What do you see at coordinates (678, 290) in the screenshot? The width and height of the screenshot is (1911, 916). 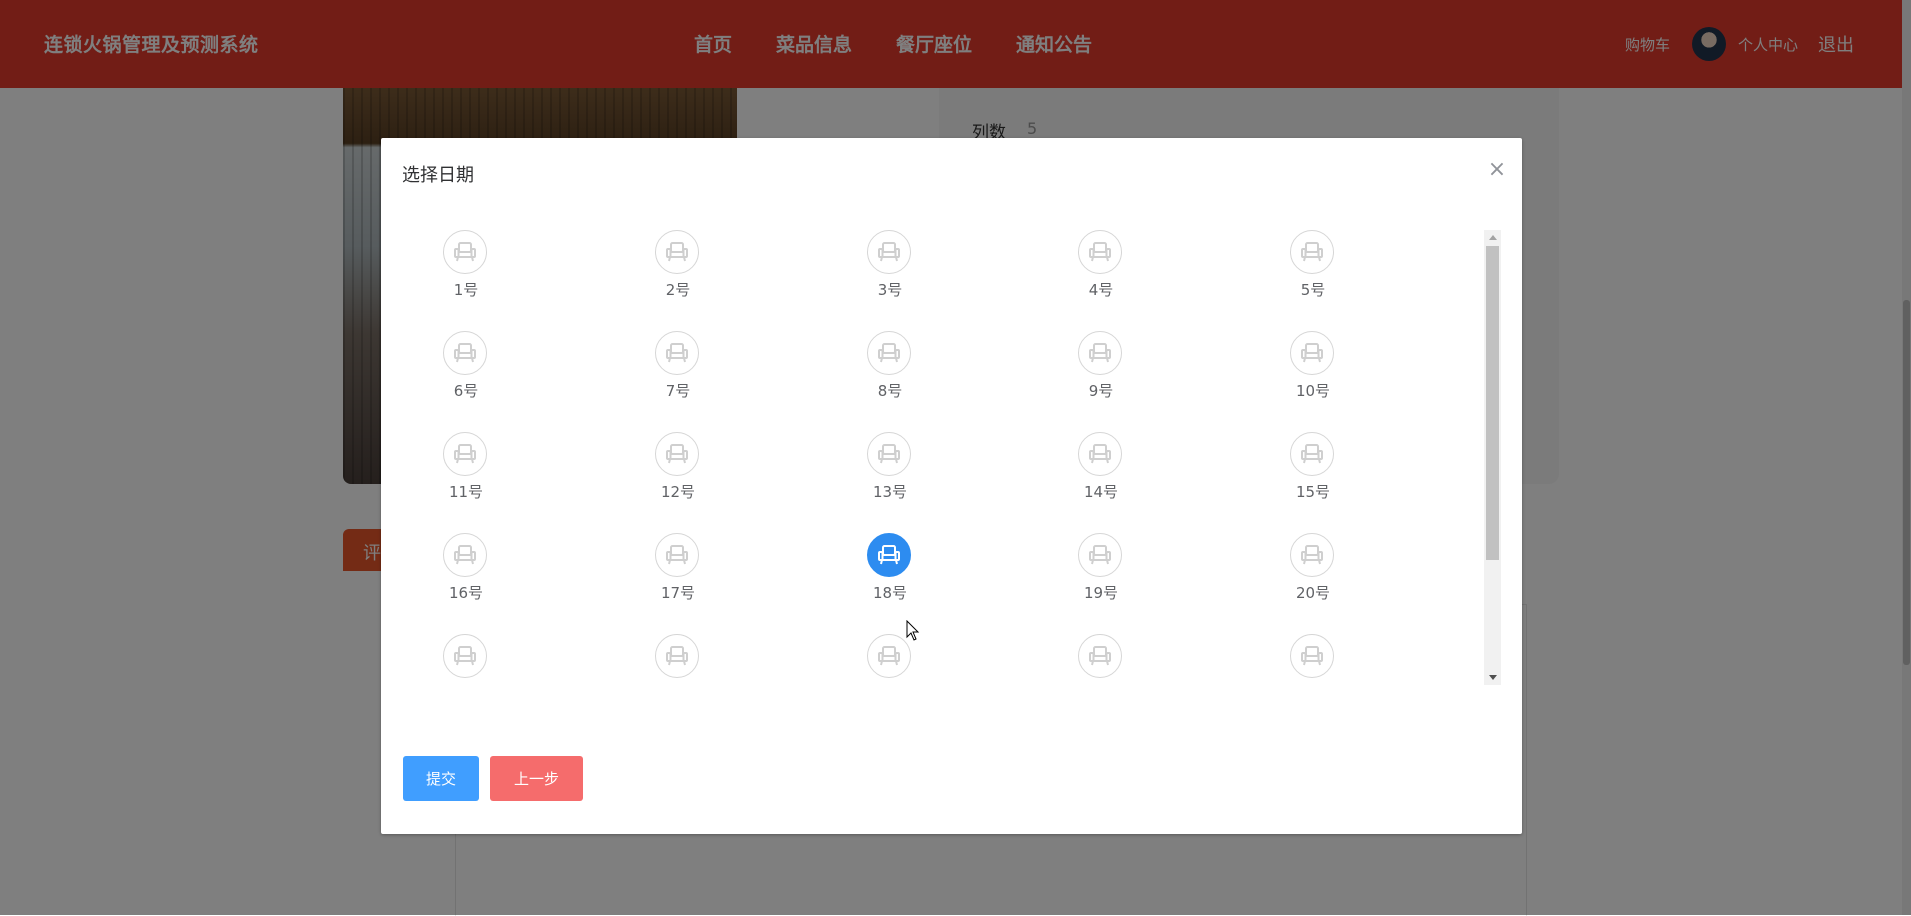 I see `seat-label: 2号` at bounding box center [678, 290].